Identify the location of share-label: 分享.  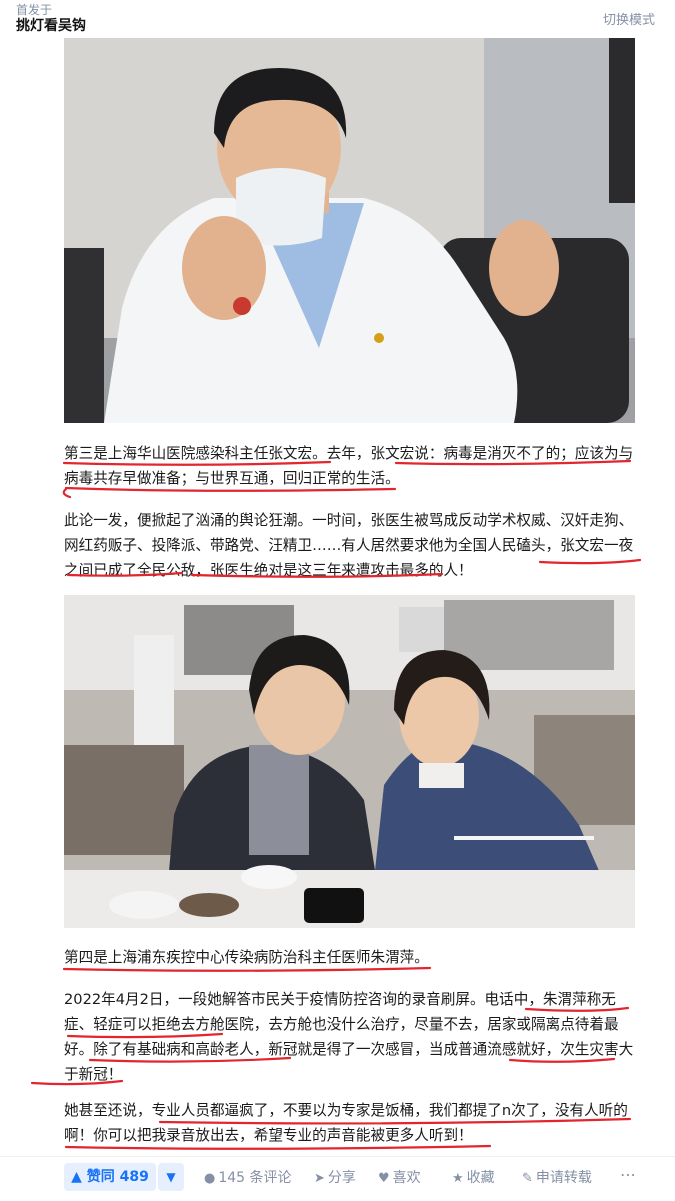
(341, 1178).